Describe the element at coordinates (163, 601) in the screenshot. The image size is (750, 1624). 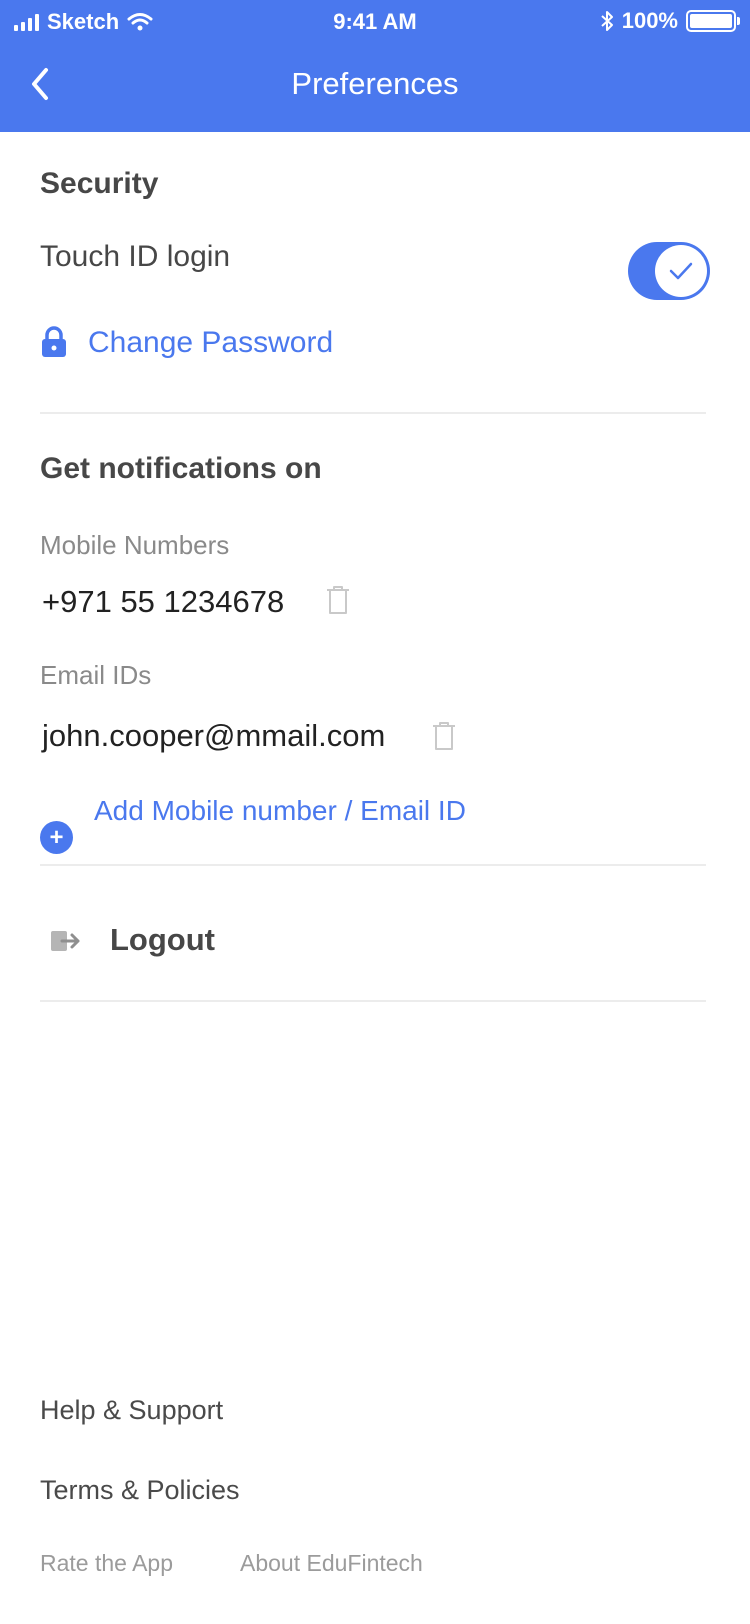
I see `mobile-number-value: +971 55 1234678` at that location.